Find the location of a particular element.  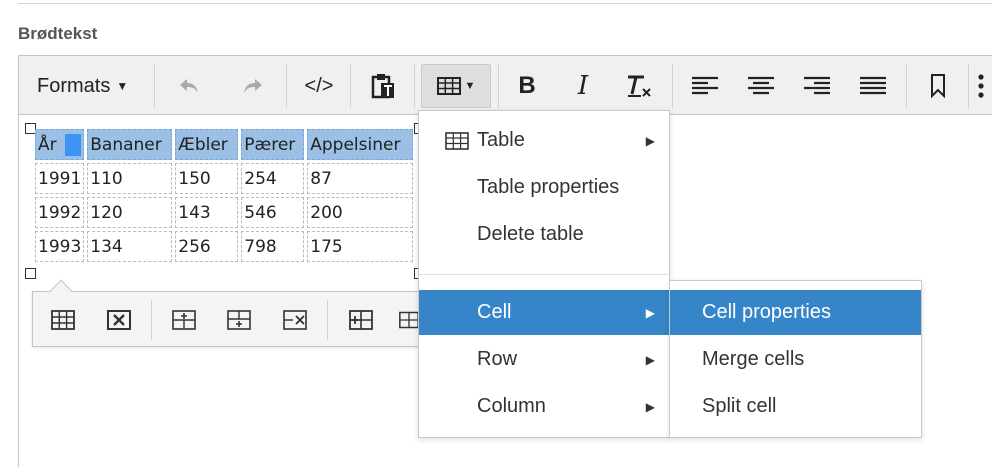

menu-item-split-cell: Split cell is located at coordinates (795, 406).